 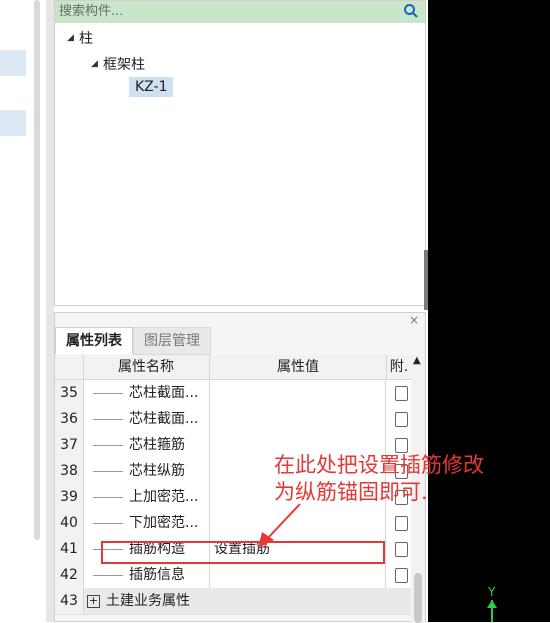 What do you see at coordinates (417, 360) in the screenshot?
I see `scroll-up-icon: ▲` at bounding box center [417, 360].